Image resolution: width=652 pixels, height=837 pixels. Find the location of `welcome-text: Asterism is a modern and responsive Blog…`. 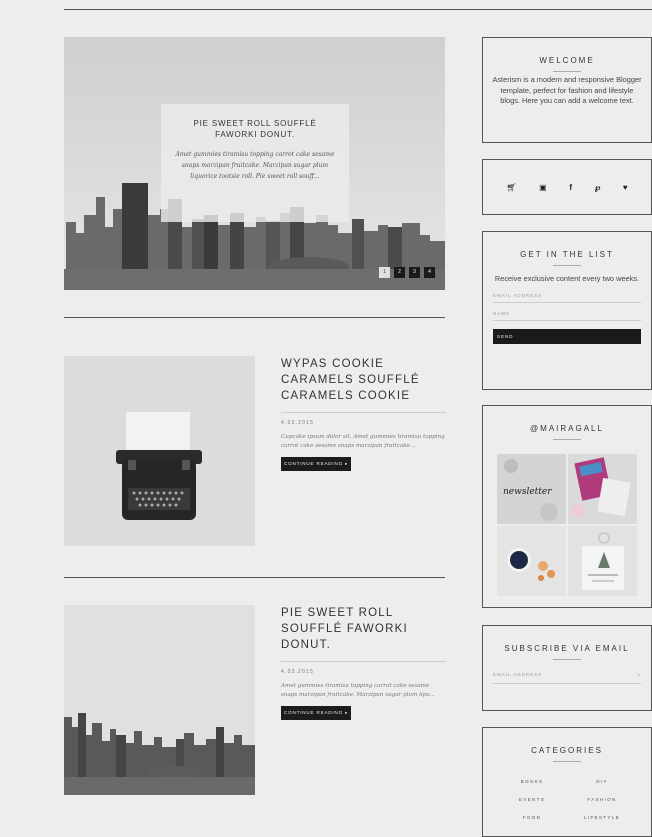

welcome-text: Asterism is a modern and responsive Blog… is located at coordinates (567, 90).